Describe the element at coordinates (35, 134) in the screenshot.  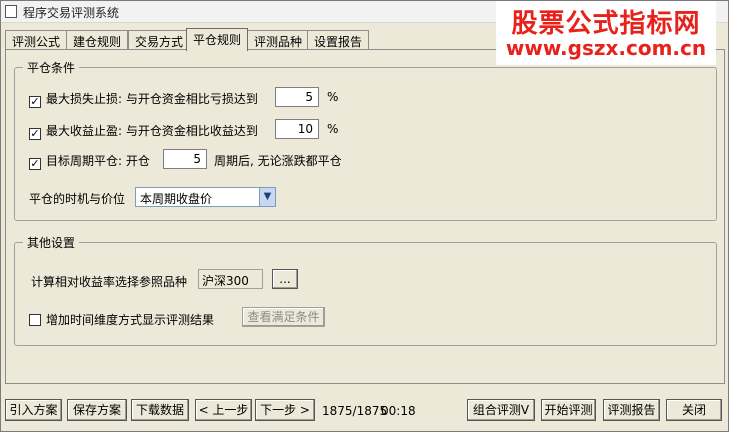
I see `take-profit-checkbox: ✓` at that location.